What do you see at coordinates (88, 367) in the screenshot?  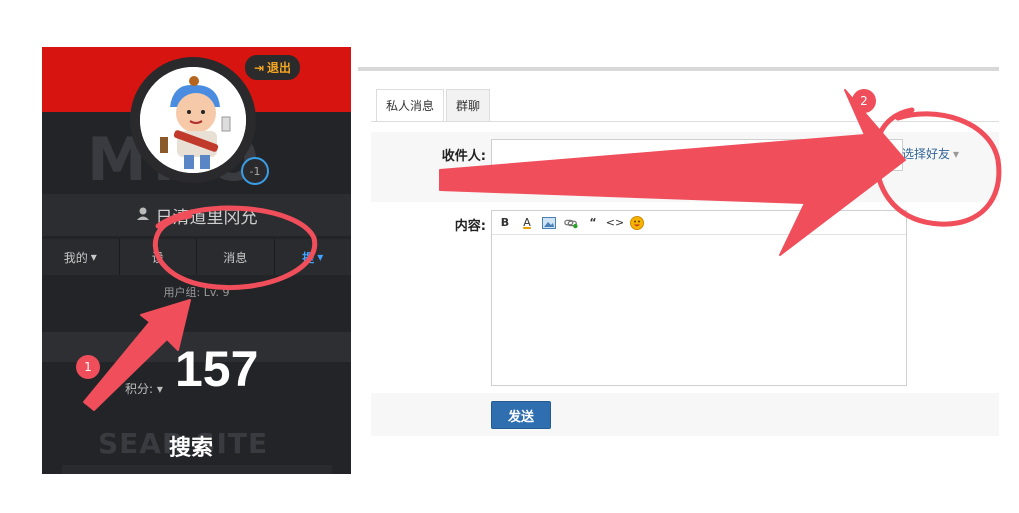 I see `annotation-marker-1: 1` at bounding box center [88, 367].